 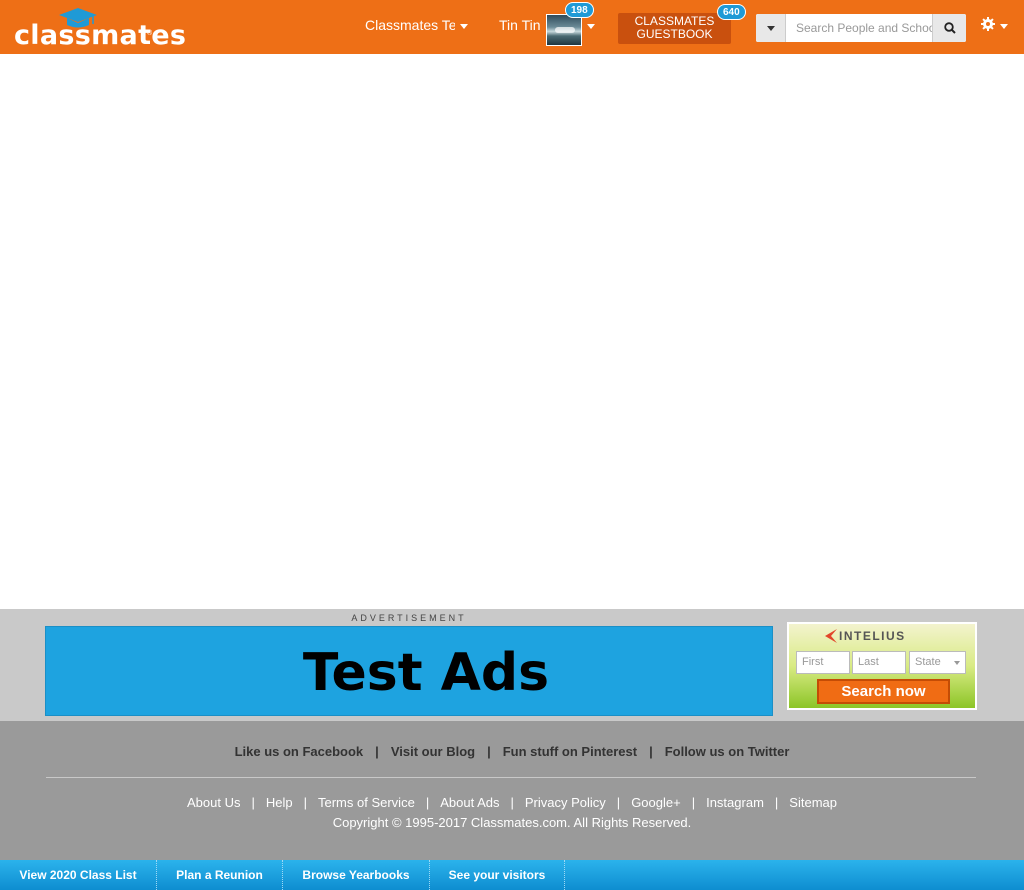 What do you see at coordinates (735, 802) in the screenshot?
I see `instagram-link: Instagram` at bounding box center [735, 802].